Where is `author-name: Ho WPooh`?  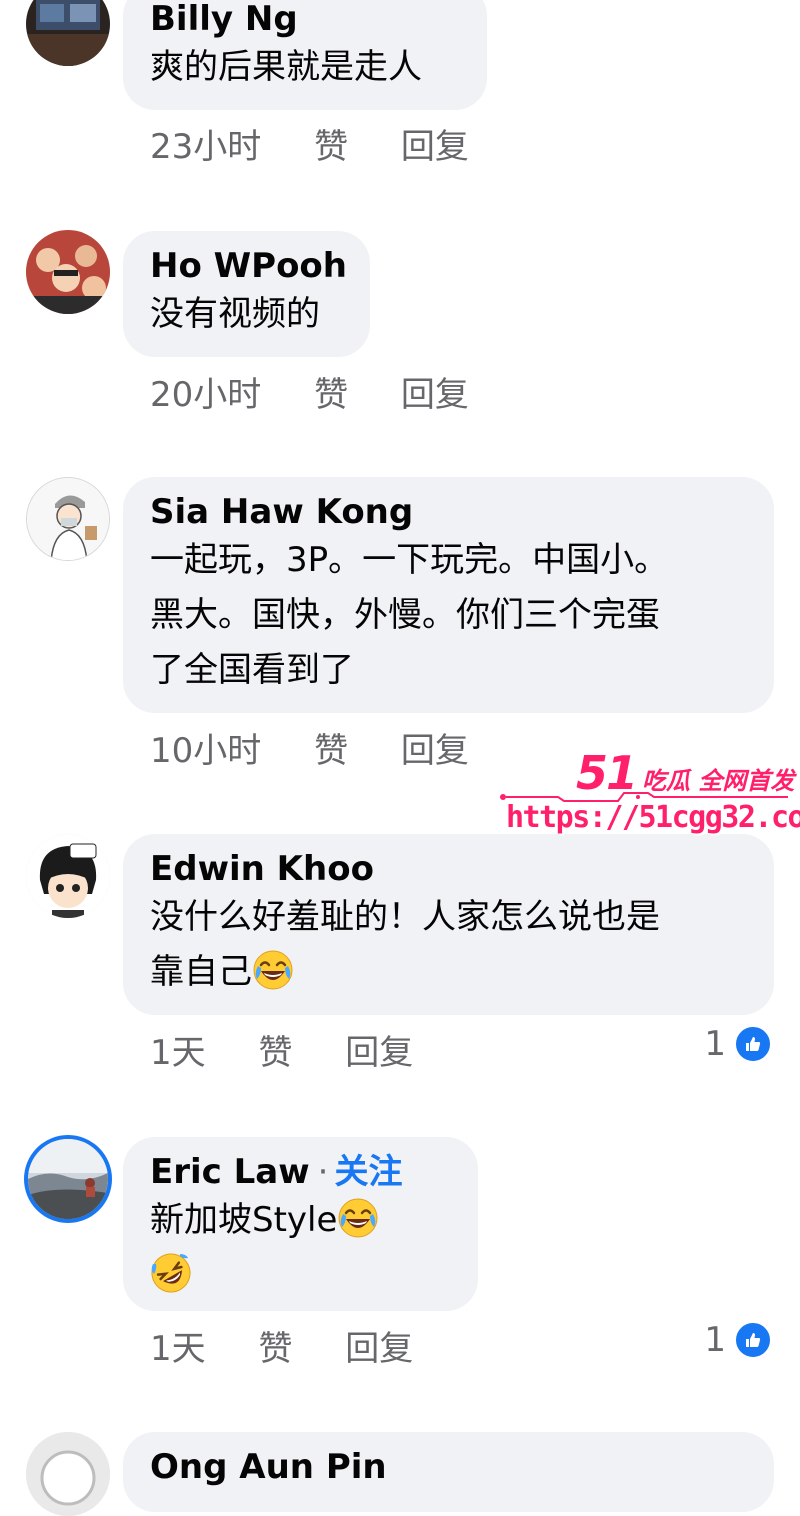
author-name: Ho WPooh is located at coordinates (248, 266).